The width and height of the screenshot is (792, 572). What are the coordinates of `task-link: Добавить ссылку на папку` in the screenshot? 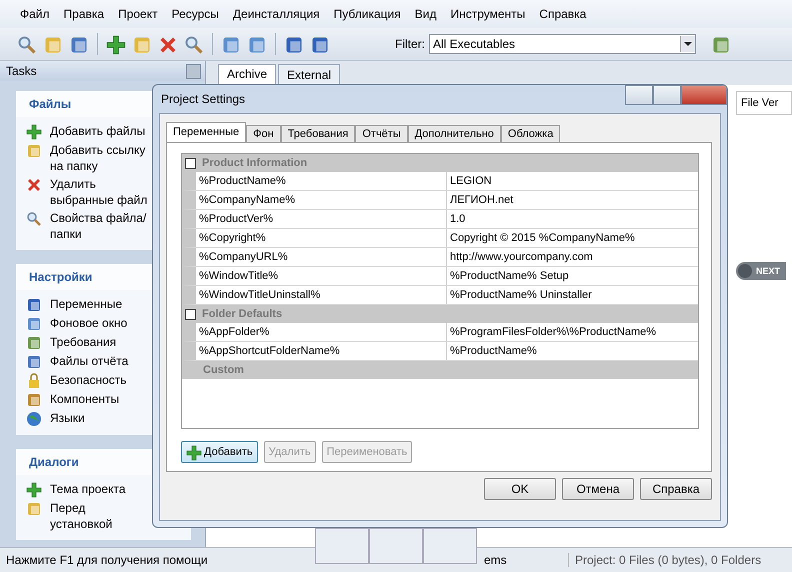 It's located at (99, 158).